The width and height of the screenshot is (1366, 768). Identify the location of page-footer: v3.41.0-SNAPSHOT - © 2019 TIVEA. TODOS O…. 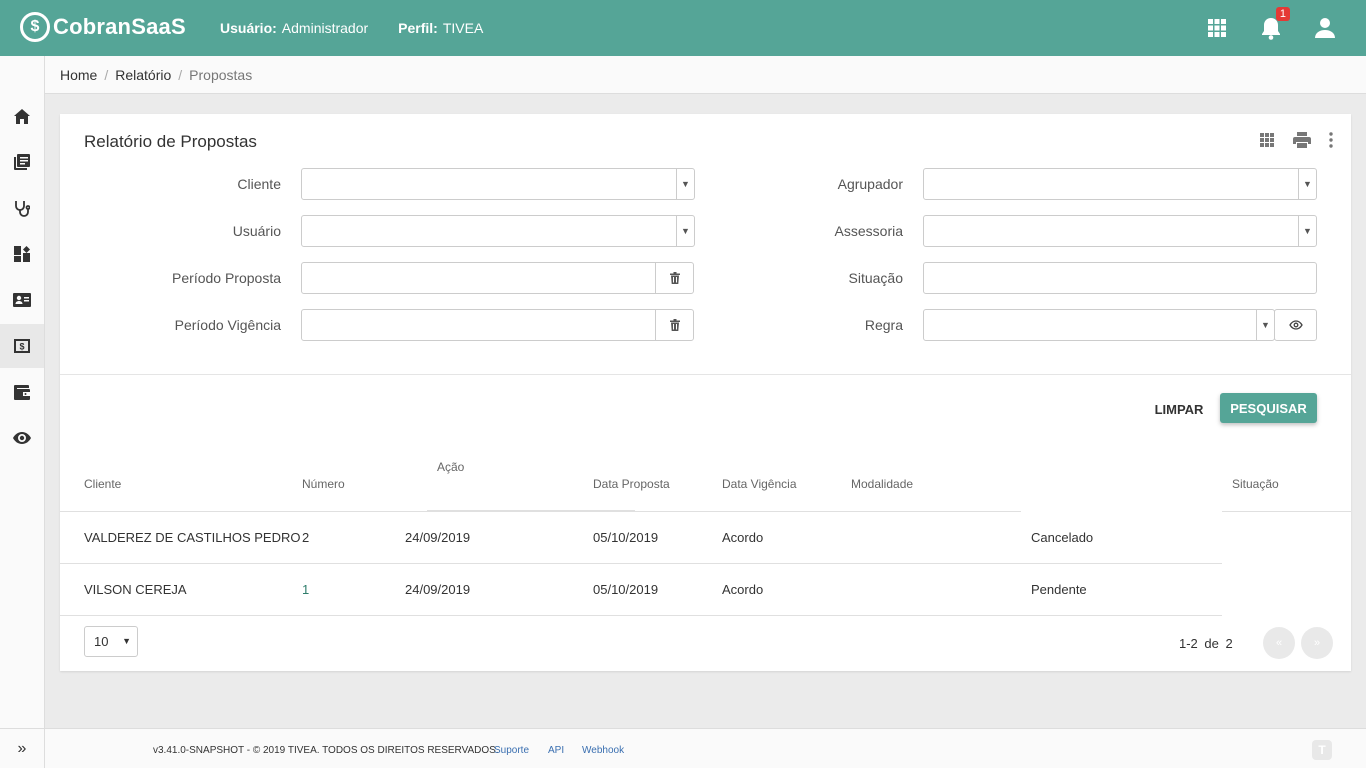
(705, 748).